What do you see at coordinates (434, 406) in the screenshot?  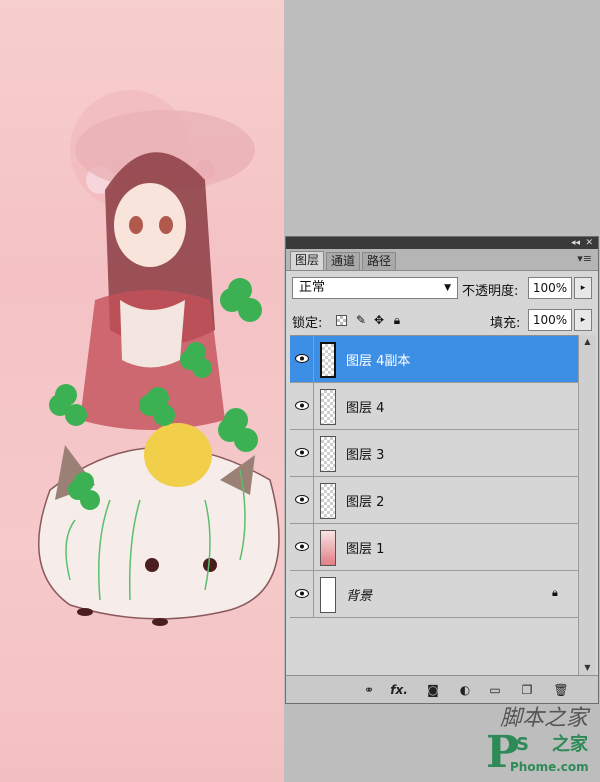 I see `layer-row: 图层 4` at bounding box center [434, 406].